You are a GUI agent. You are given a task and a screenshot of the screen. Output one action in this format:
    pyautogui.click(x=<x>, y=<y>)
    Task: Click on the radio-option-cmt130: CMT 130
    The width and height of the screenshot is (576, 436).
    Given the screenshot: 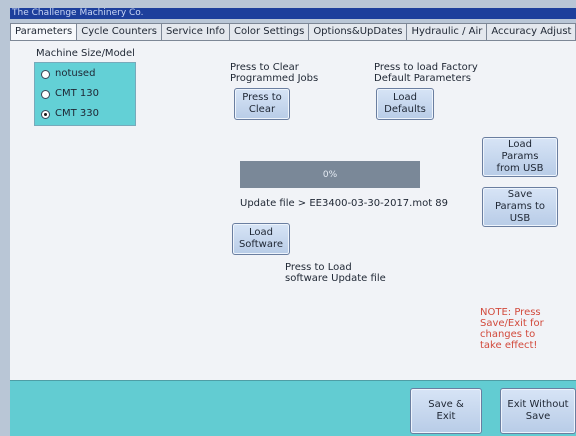 What is the action you would take?
    pyautogui.click(x=70, y=94)
    